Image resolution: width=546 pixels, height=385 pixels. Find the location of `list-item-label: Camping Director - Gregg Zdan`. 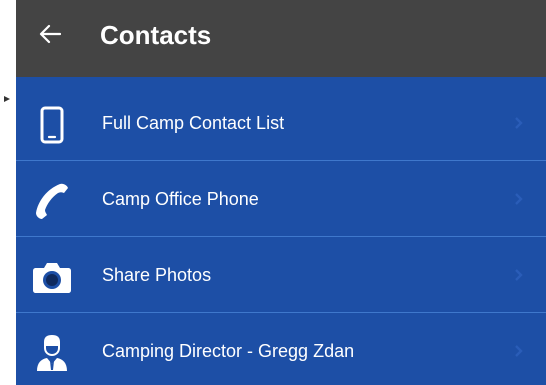

list-item-label: Camping Director - Gregg Zdan is located at coordinates (228, 351).